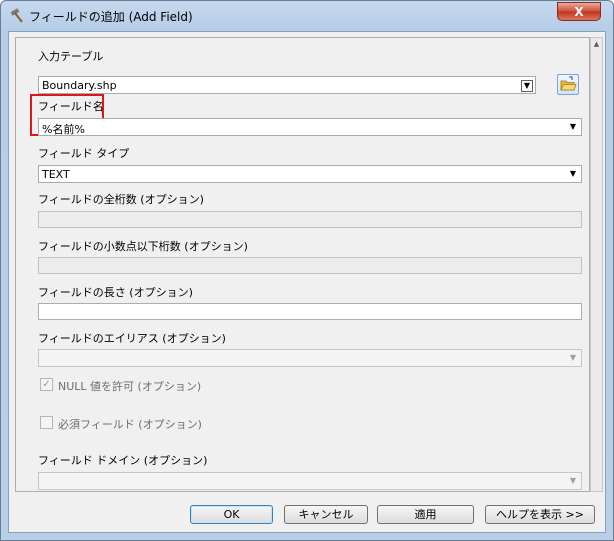  What do you see at coordinates (287, 85) in the screenshot?
I see `input-table-combo: Boundary.shp ▼` at bounding box center [287, 85].